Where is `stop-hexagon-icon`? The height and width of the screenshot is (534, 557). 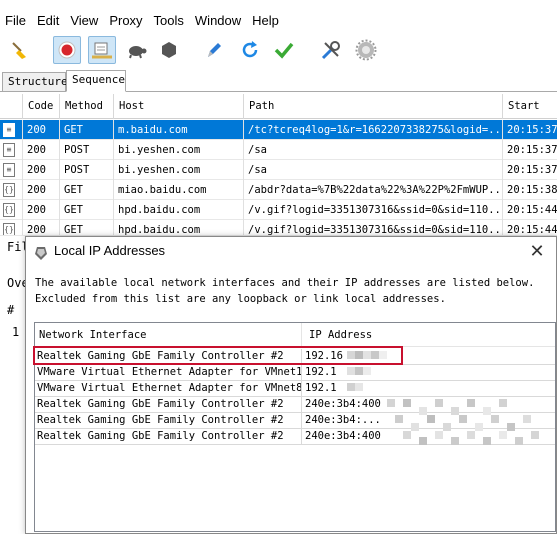 stop-hexagon-icon is located at coordinates (169, 50).